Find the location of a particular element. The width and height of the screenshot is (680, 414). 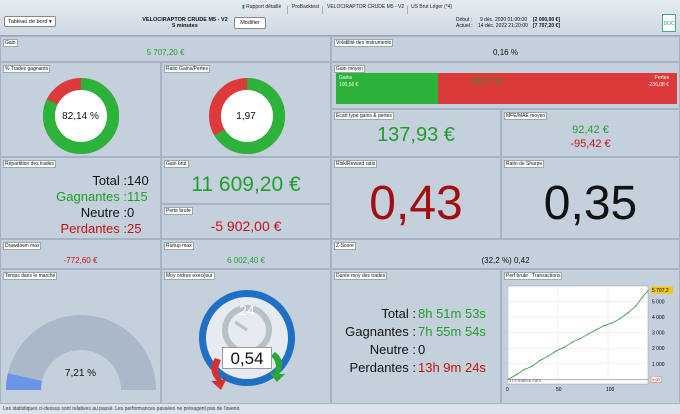

trades-win: 115 is located at coordinates (137, 196).